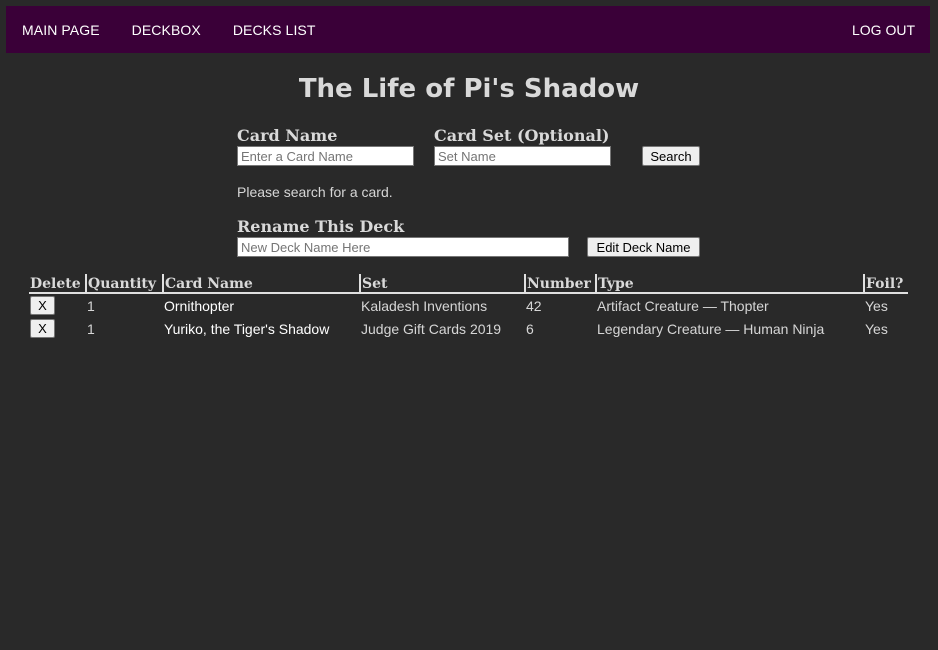 The width and height of the screenshot is (938, 650). Describe the element at coordinates (261, 284) in the screenshot. I see `header-card-name: Card Name` at that location.